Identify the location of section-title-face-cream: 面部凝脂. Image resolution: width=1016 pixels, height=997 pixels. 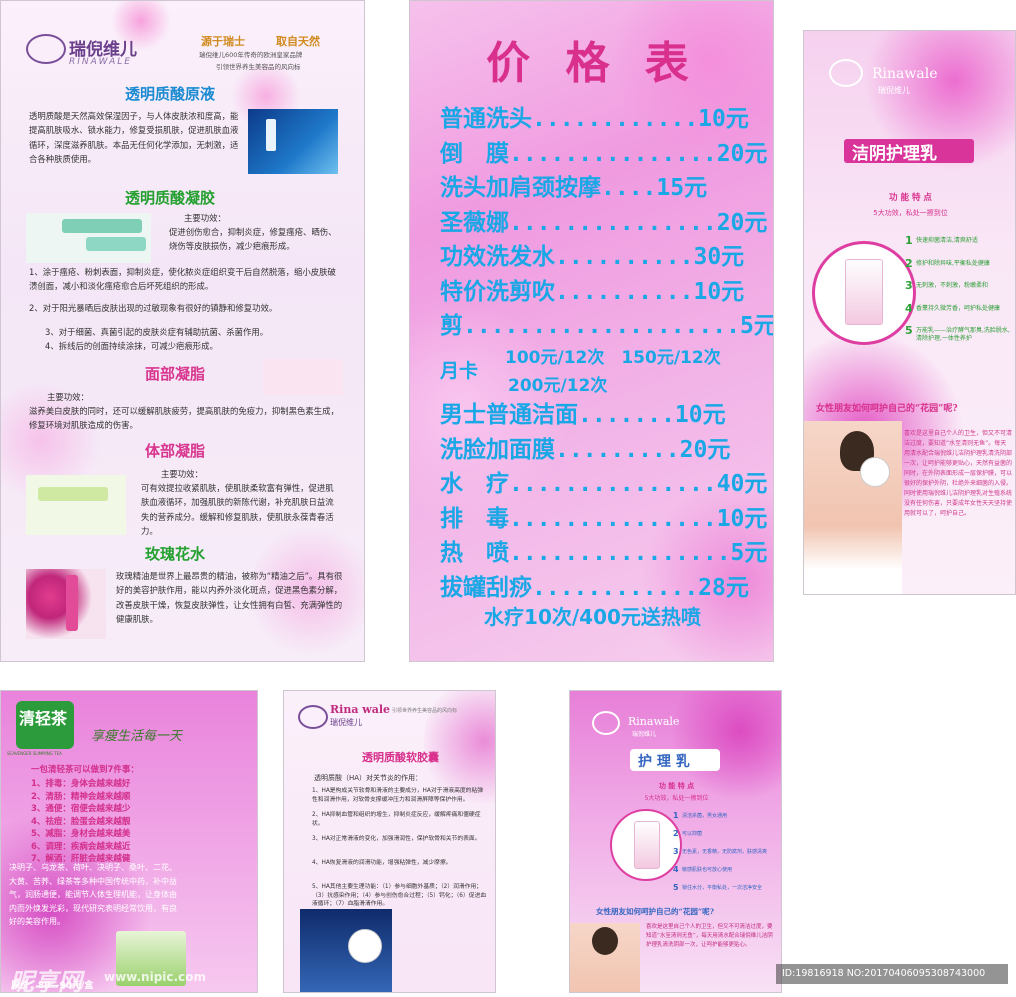
(175, 374).